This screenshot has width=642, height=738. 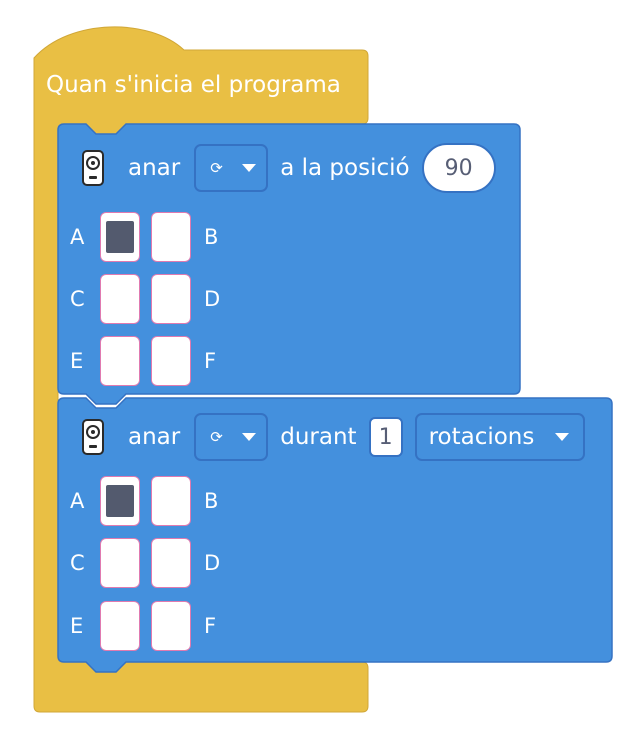 What do you see at coordinates (231, 437) in the screenshot?
I see `block2-direction-dropdown: ⟳` at bounding box center [231, 437].